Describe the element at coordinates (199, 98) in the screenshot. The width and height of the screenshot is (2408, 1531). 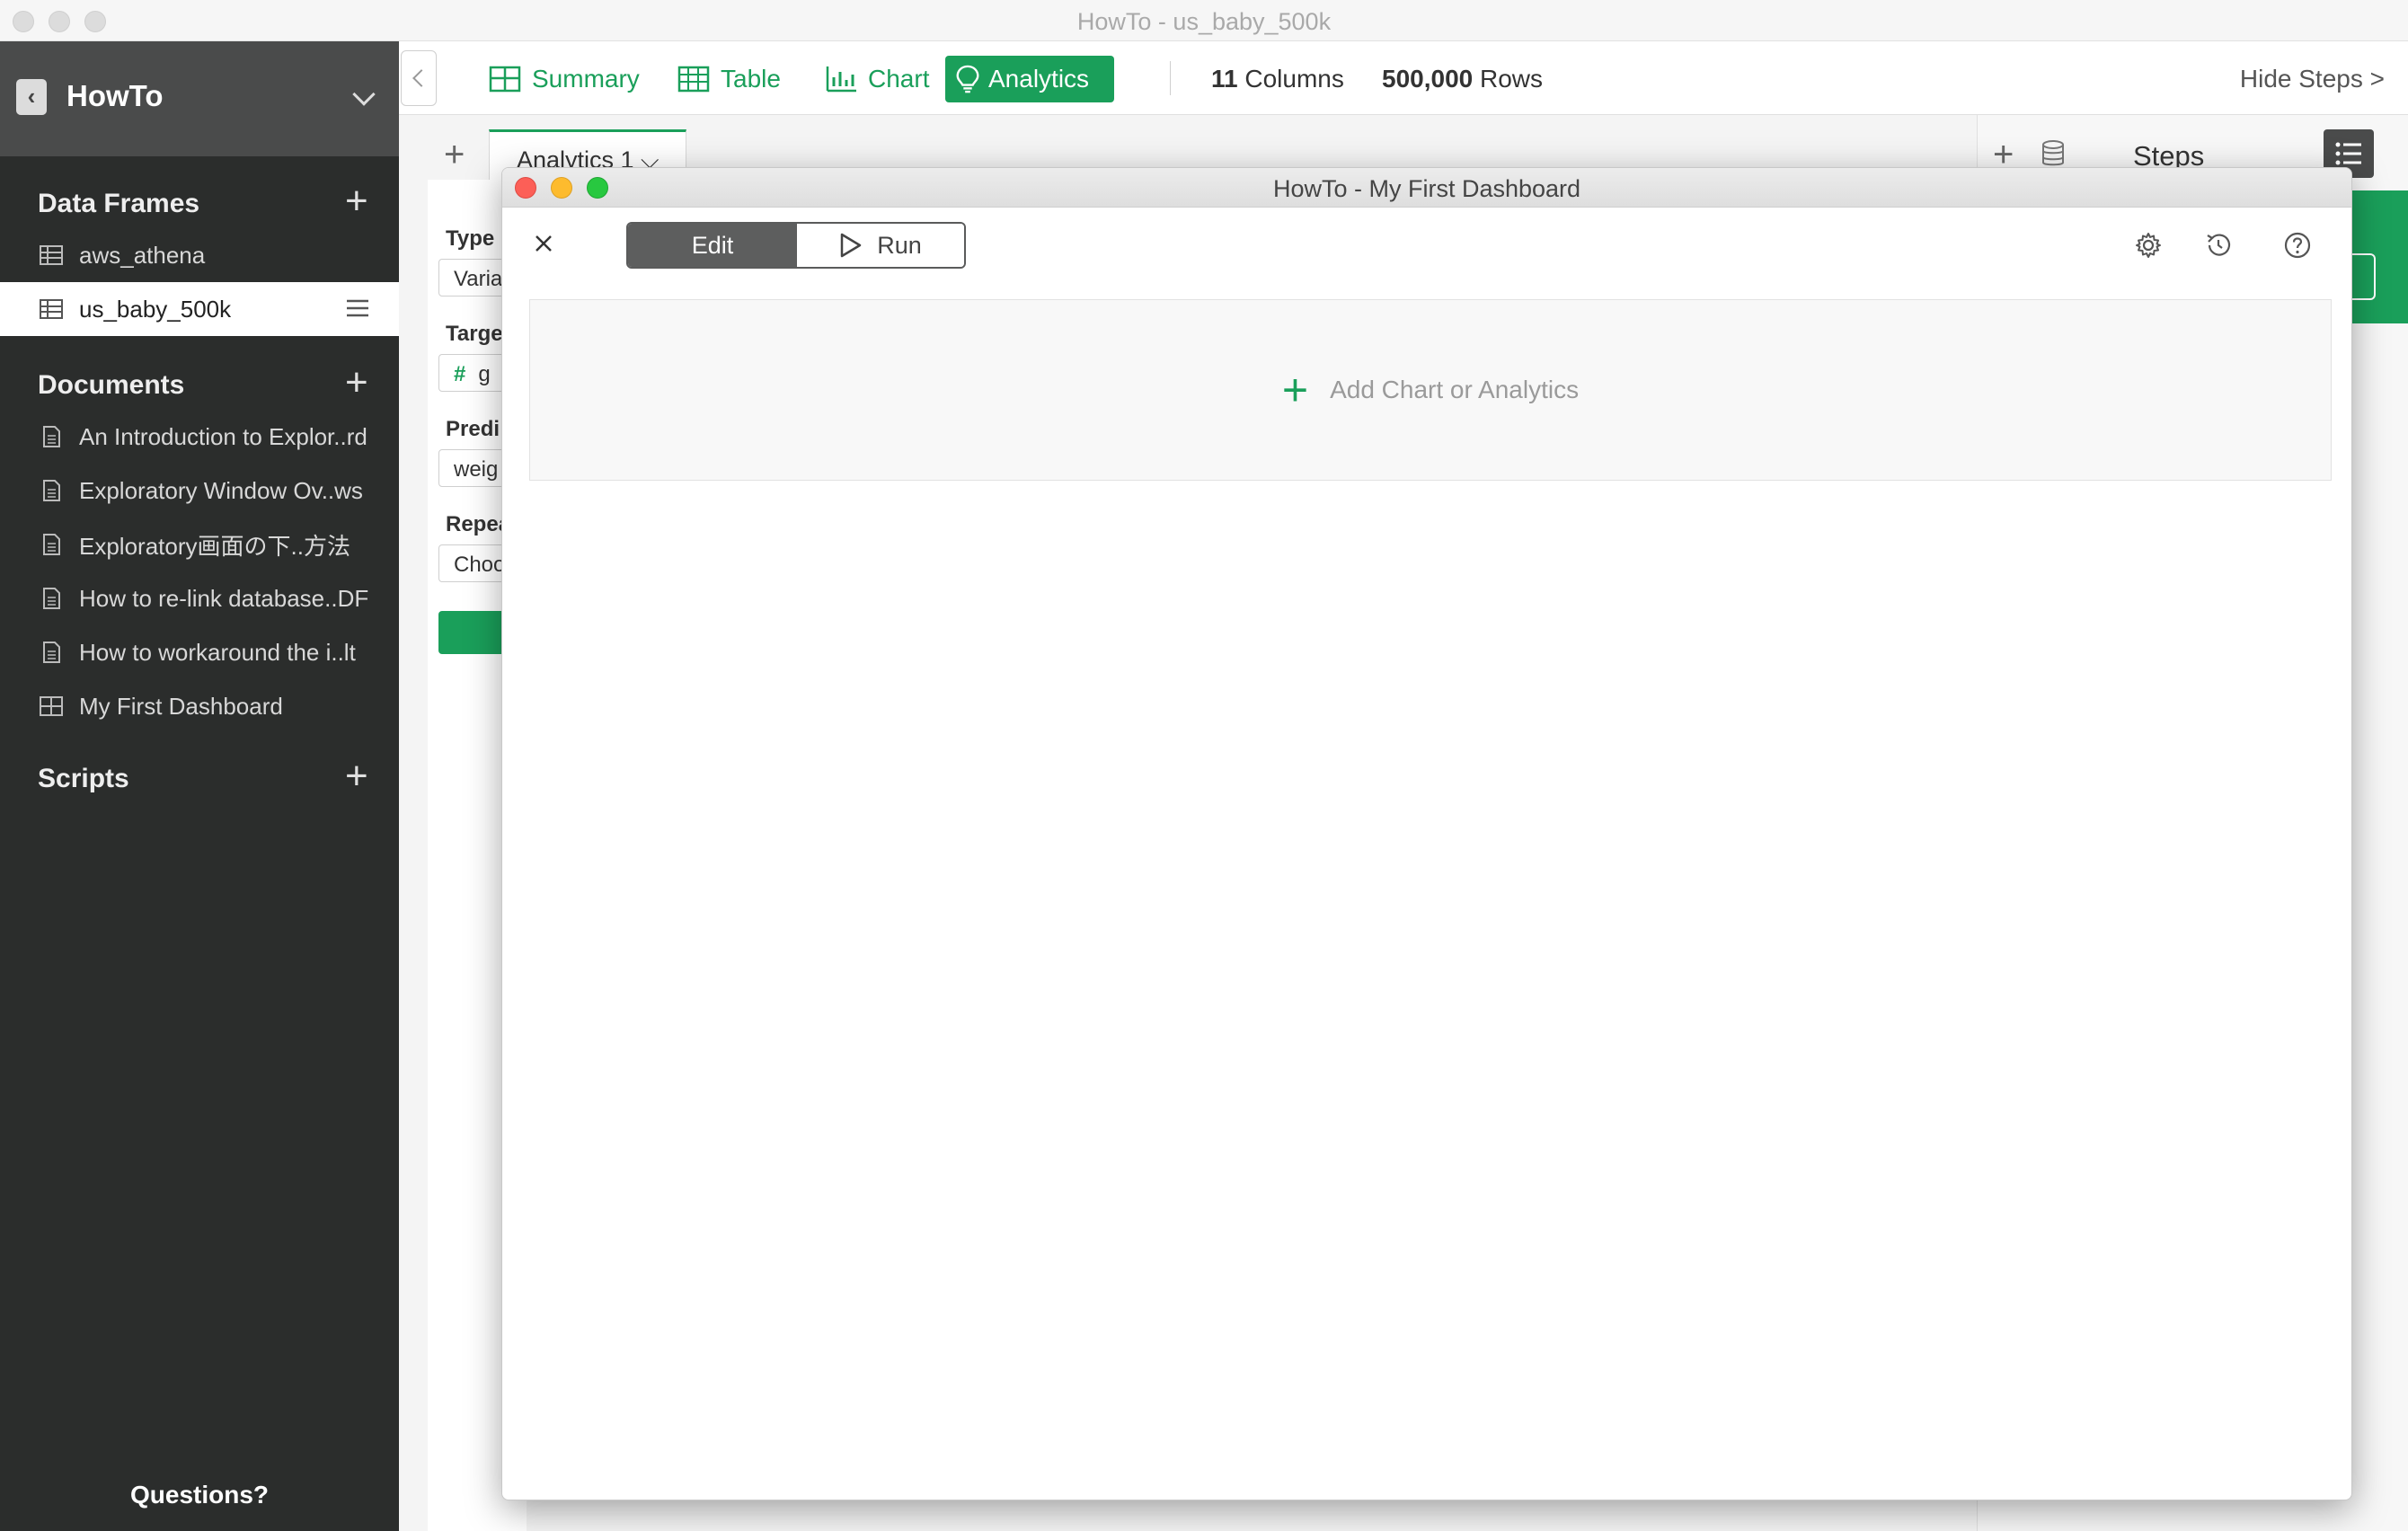
I see `project-header: ‹ HowTo` at that location.